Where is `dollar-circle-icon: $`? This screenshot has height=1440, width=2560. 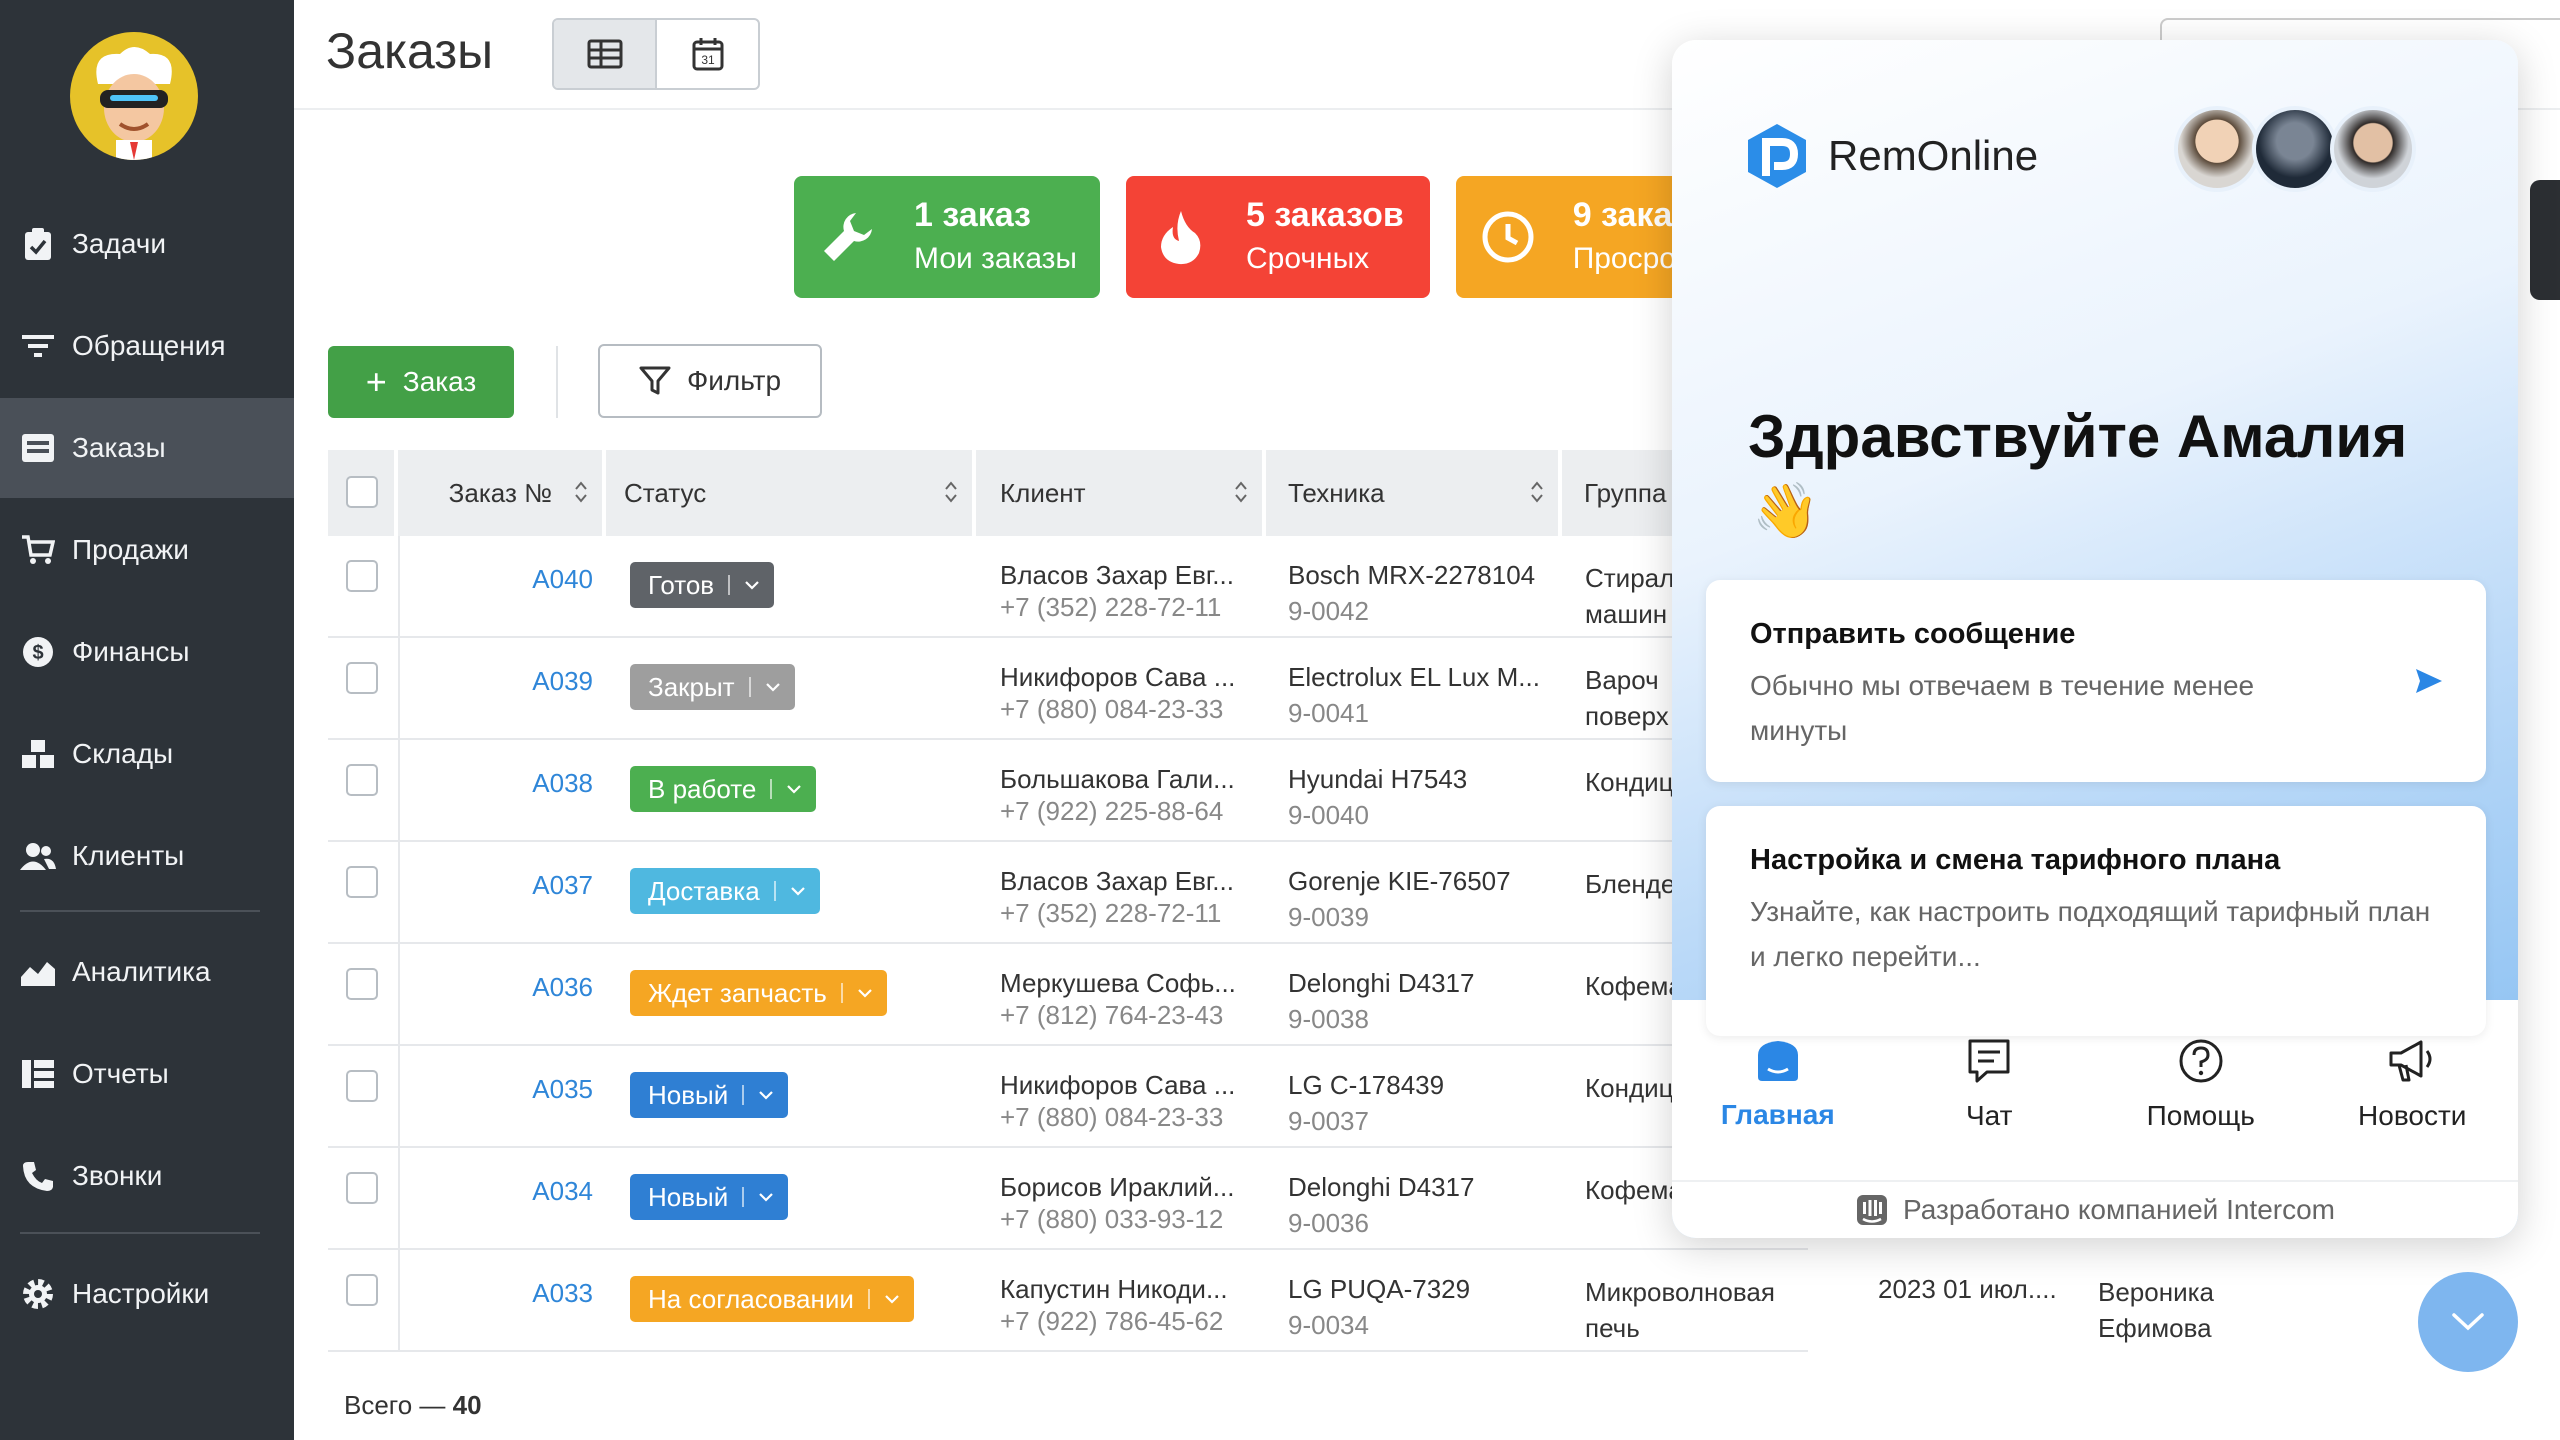 dollar-circle-icon: $ is located at coordinates (38, 652).